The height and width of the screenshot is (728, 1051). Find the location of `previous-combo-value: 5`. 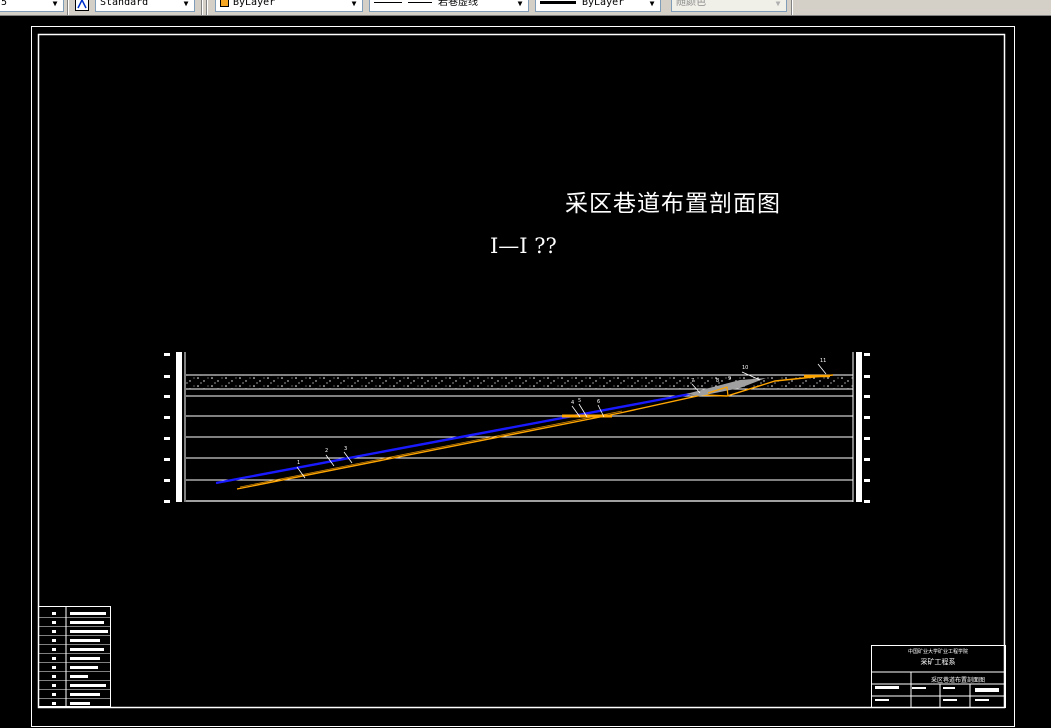

previous-combo-value: 5 is located at coordinates (4, 4).